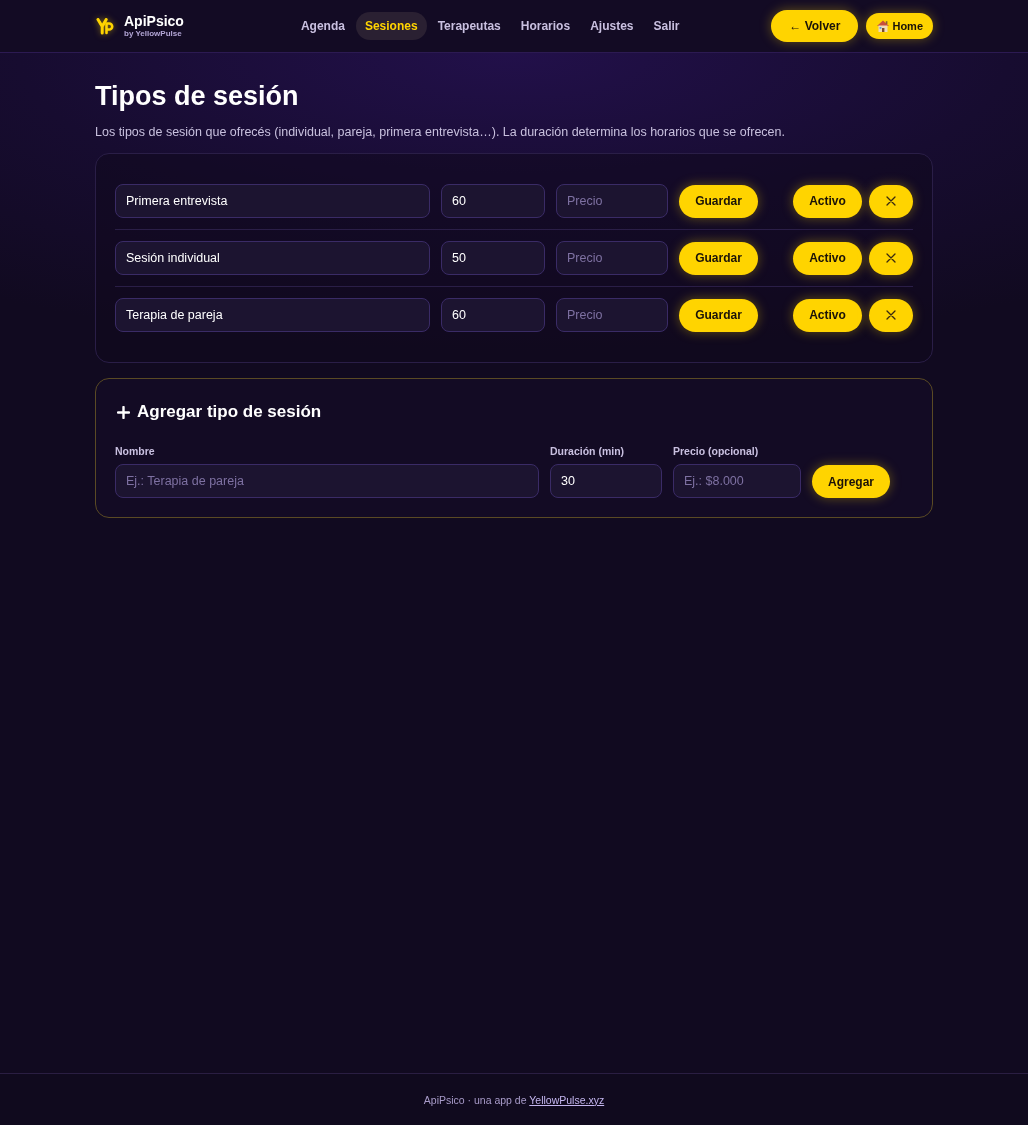  Describe the element at coordinates (514, 1099) in the screenshot. I see `footer-text: ApiPsico · una app de YellowPulse.xyz` at that location.